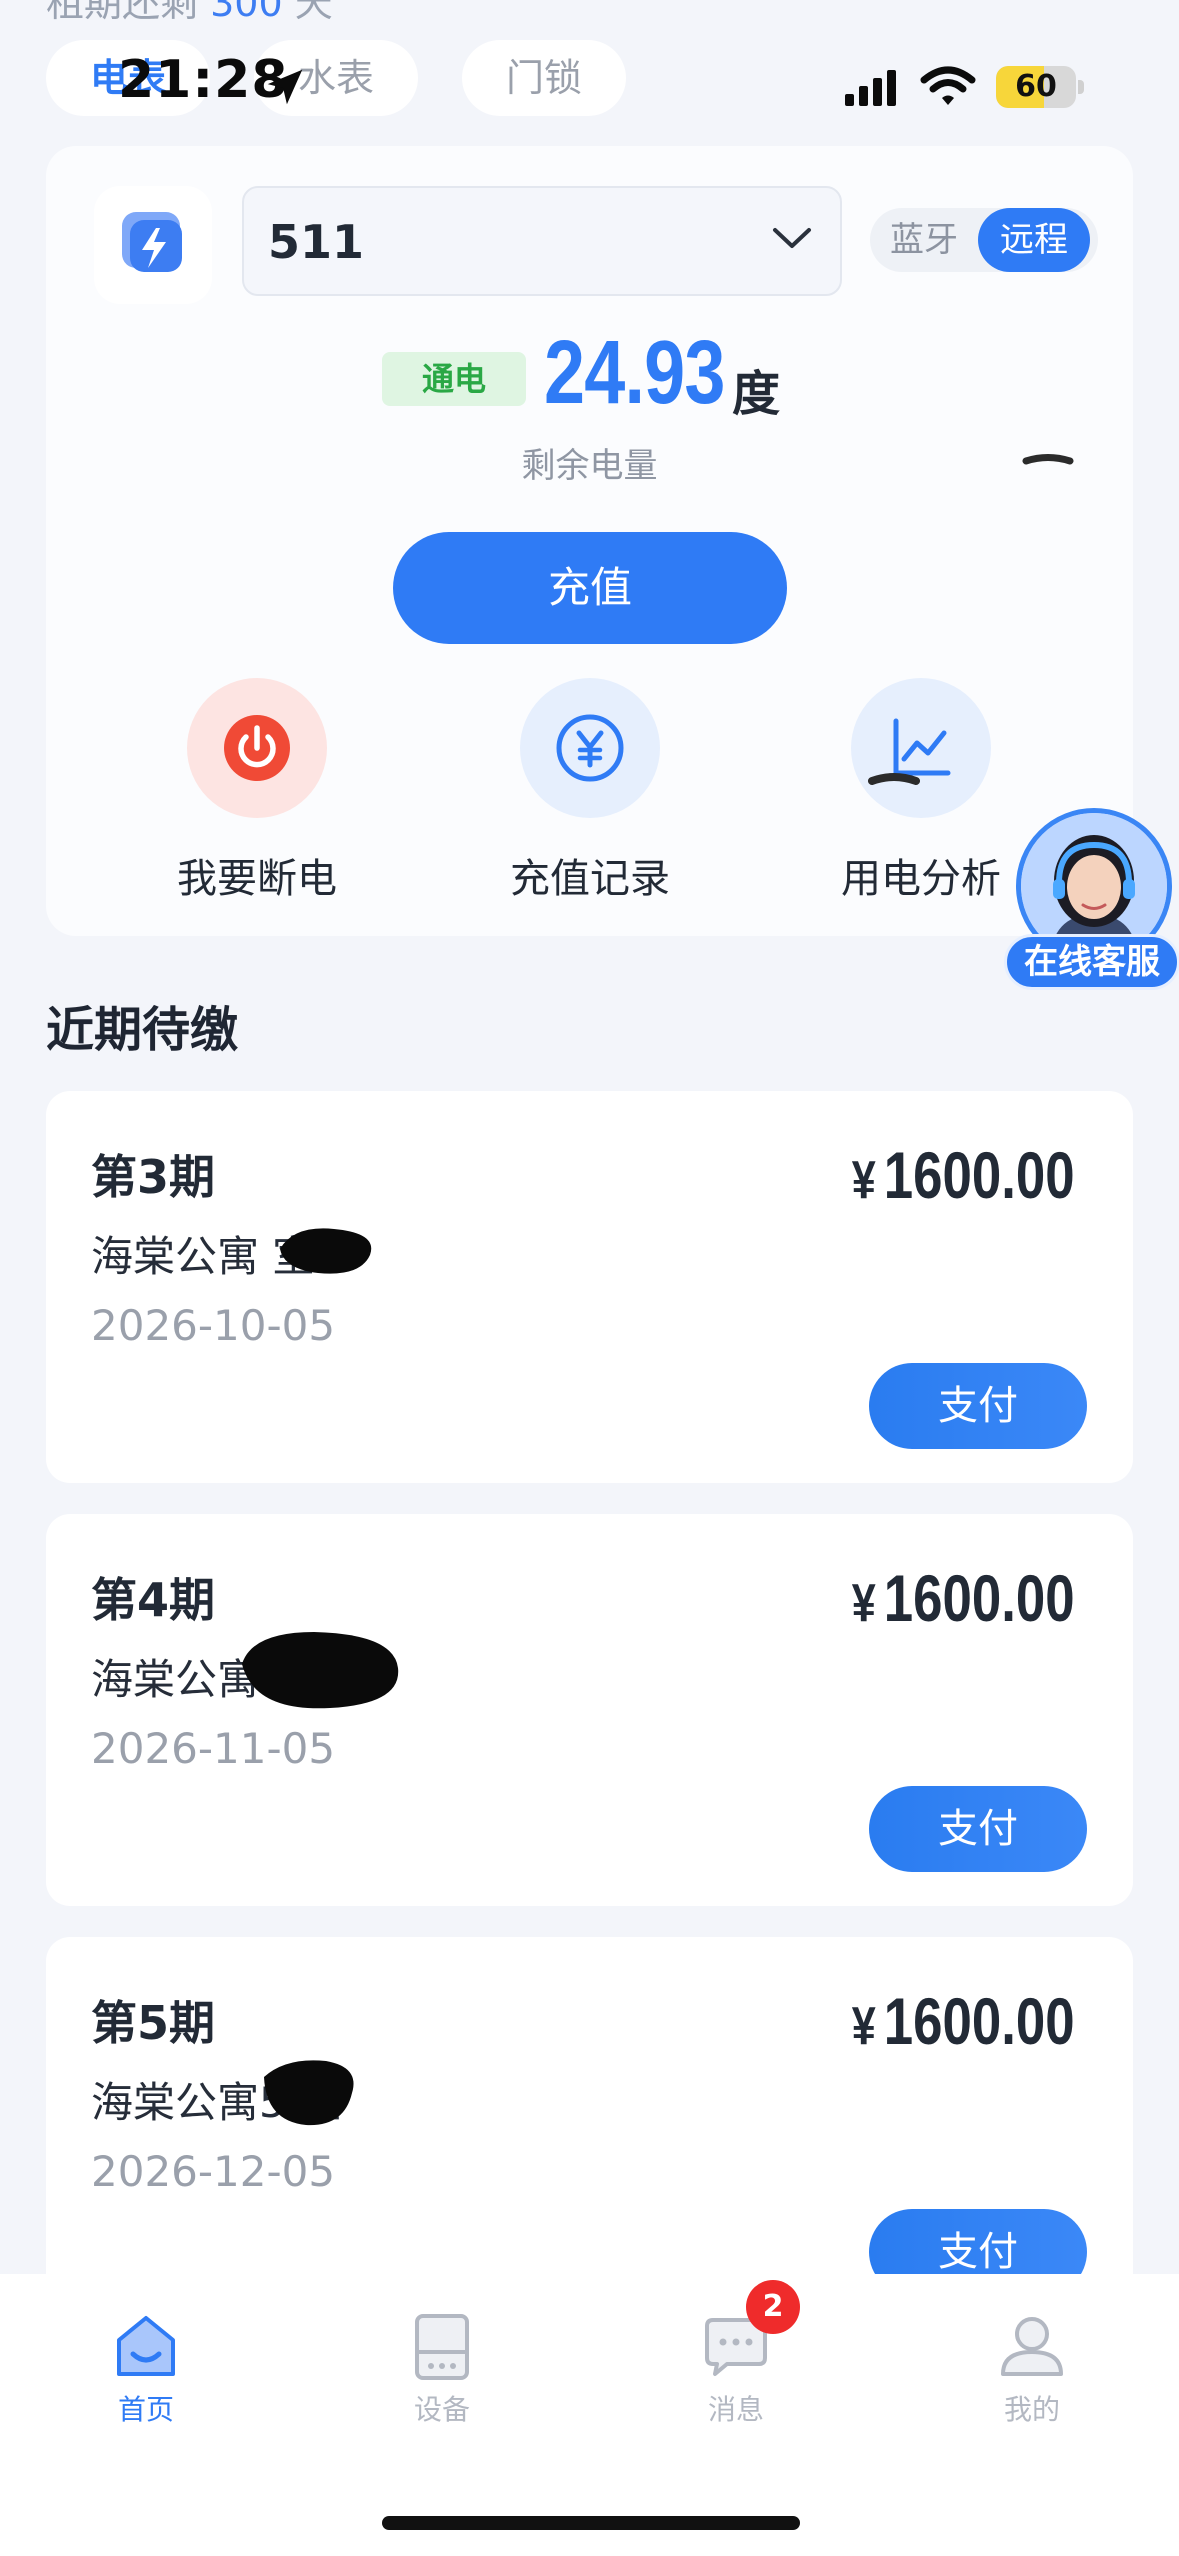  I want to click on battery-cap, so click(1081, 87).